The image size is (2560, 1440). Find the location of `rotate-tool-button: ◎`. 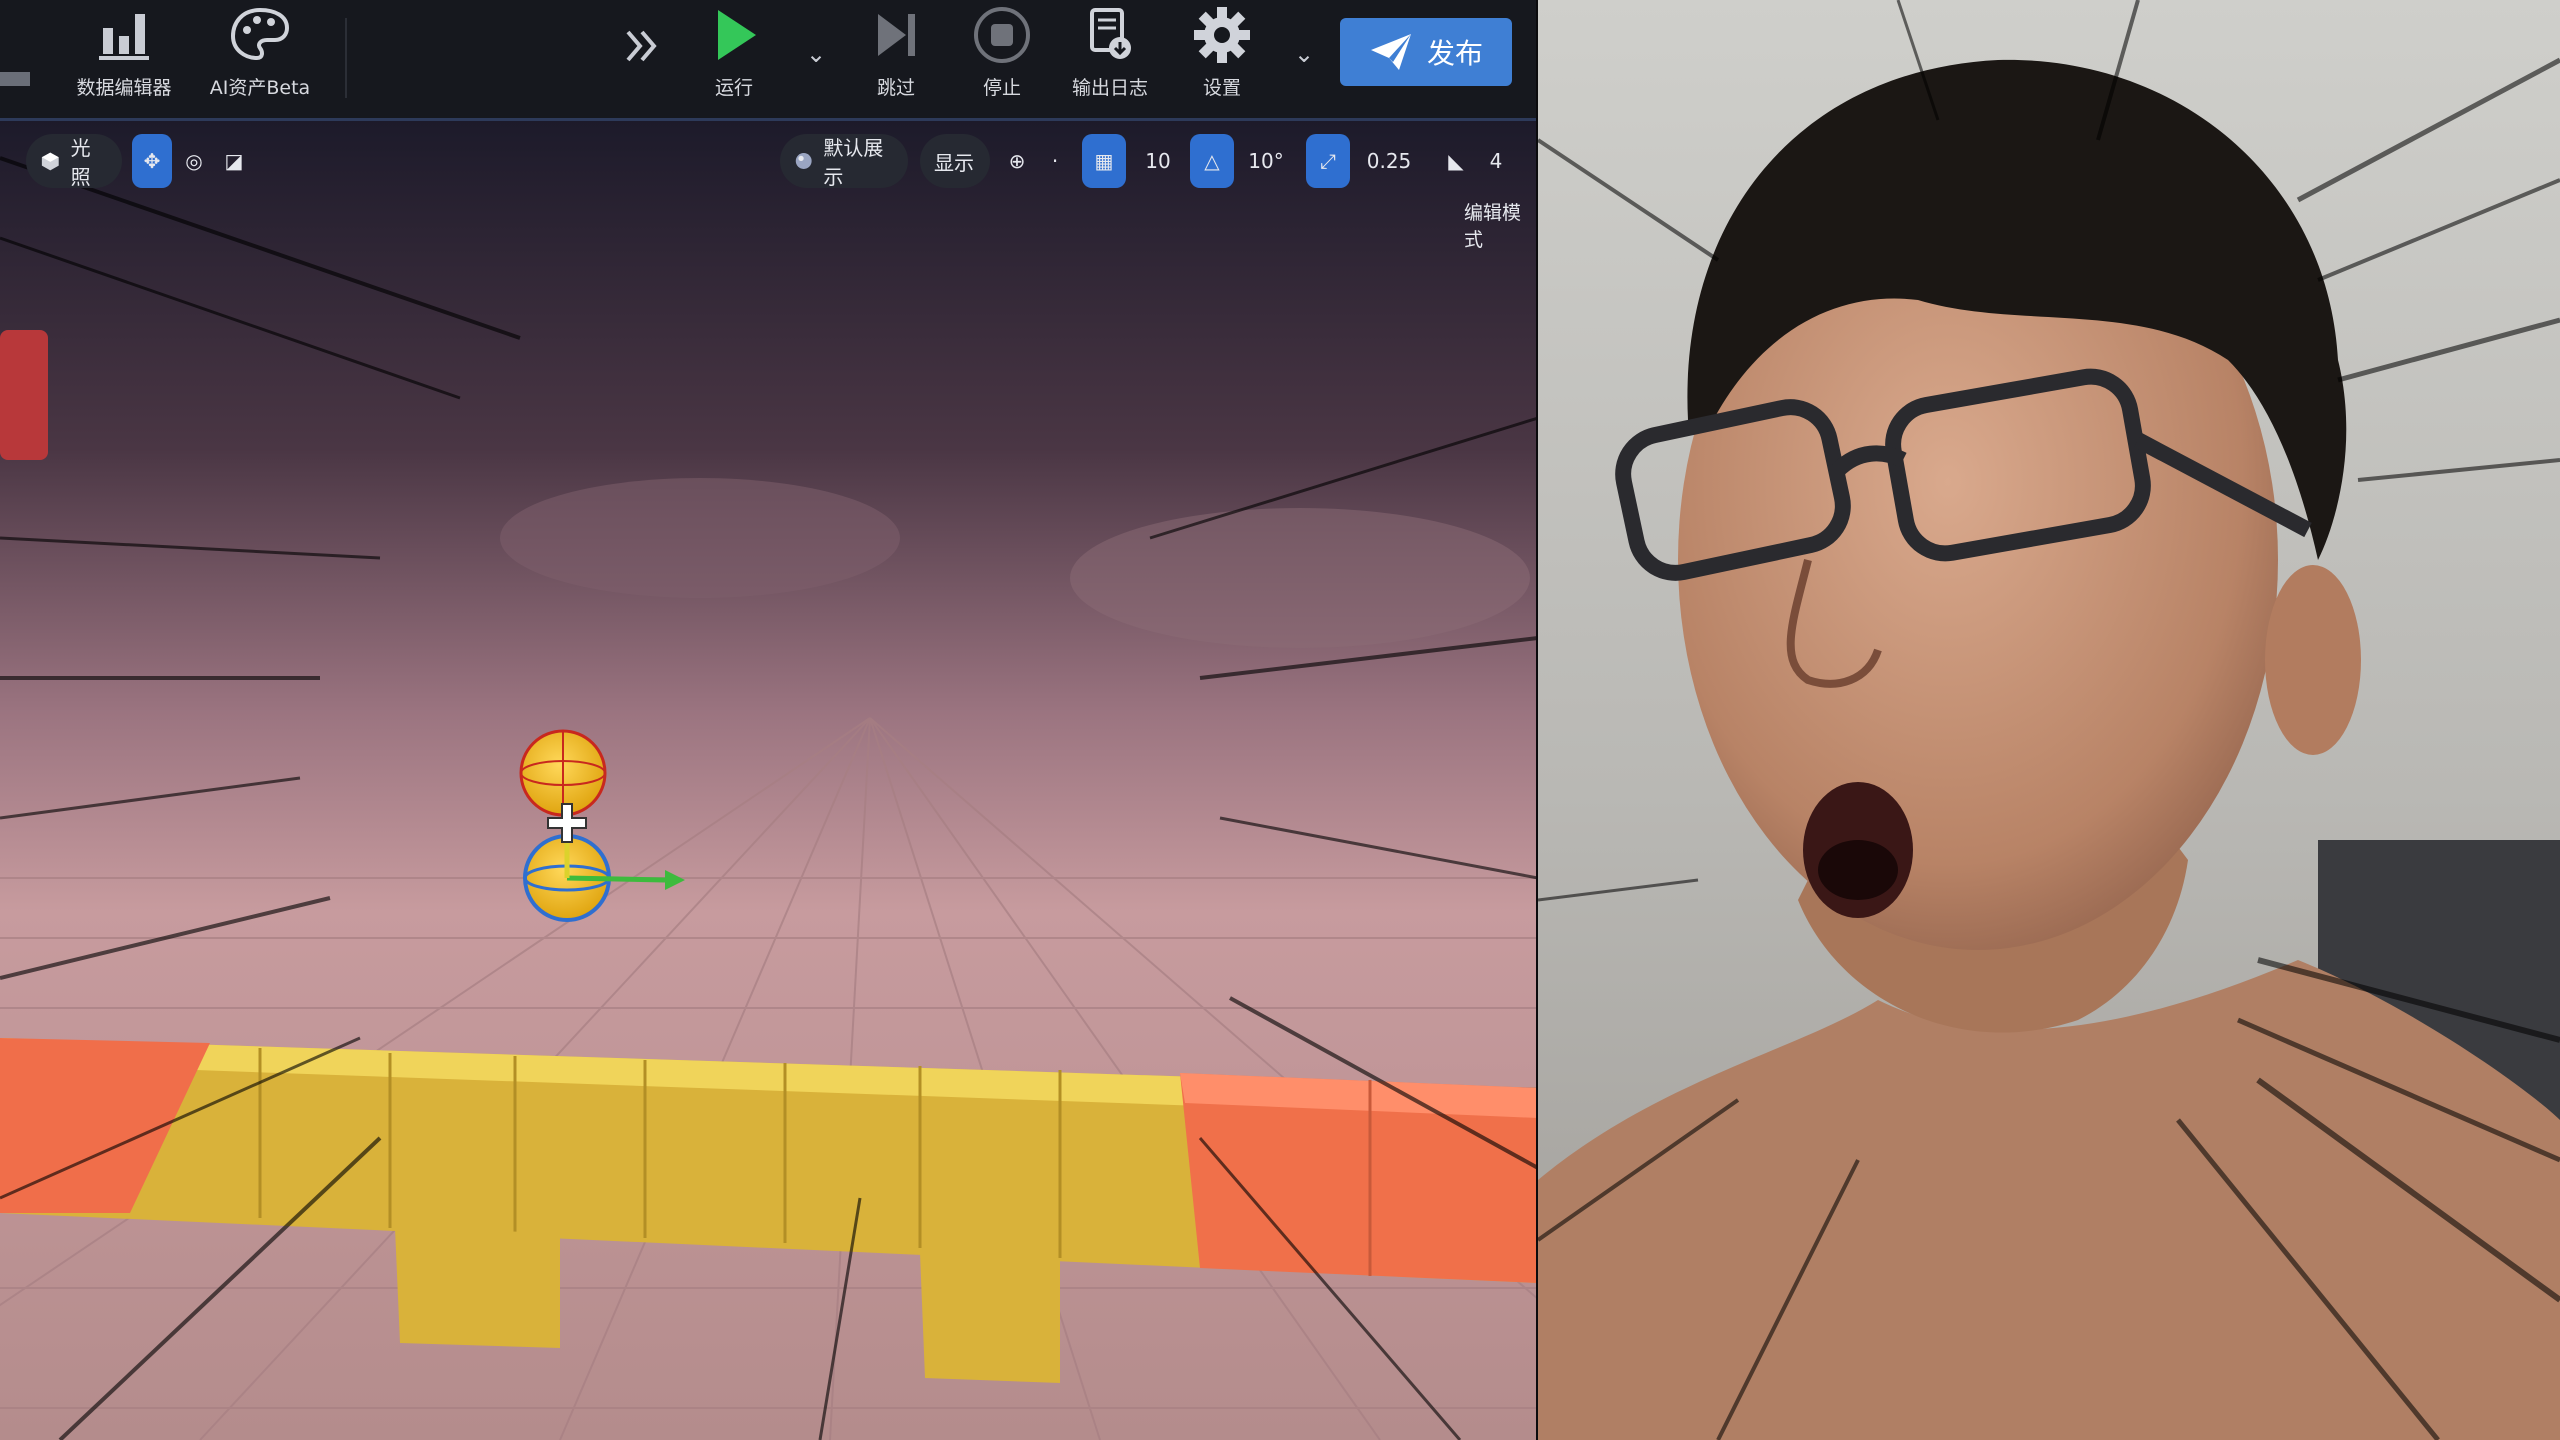

rotate-tool-button: ◎ is located at coordinates (194, 161).